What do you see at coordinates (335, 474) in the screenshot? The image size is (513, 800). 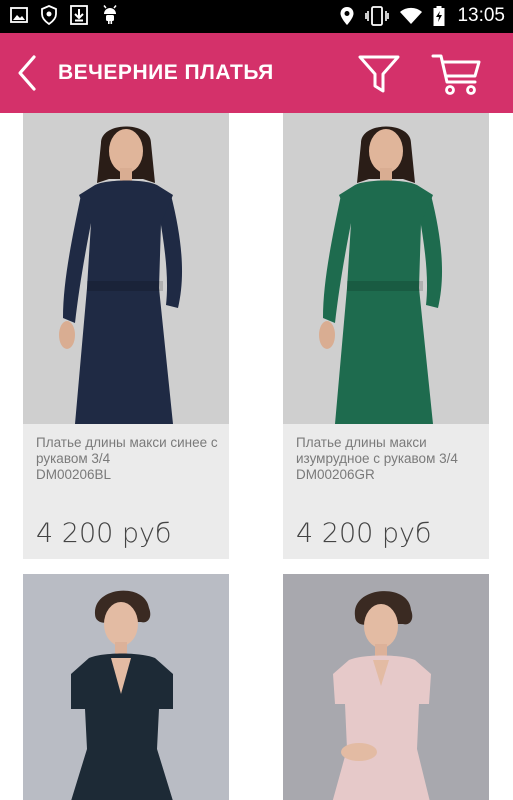 I see `product-sku: DM00206GR` at bounding box center [335, 474].